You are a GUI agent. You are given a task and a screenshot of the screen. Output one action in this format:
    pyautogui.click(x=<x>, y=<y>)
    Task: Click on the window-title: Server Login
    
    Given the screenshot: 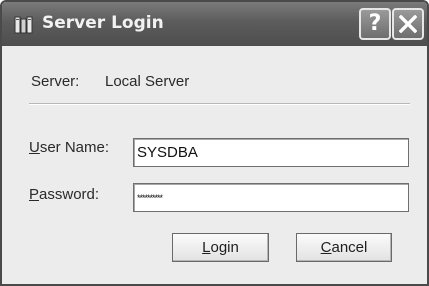 What is the action you would take?
    pyautogui.click(x=103, y=23)
    